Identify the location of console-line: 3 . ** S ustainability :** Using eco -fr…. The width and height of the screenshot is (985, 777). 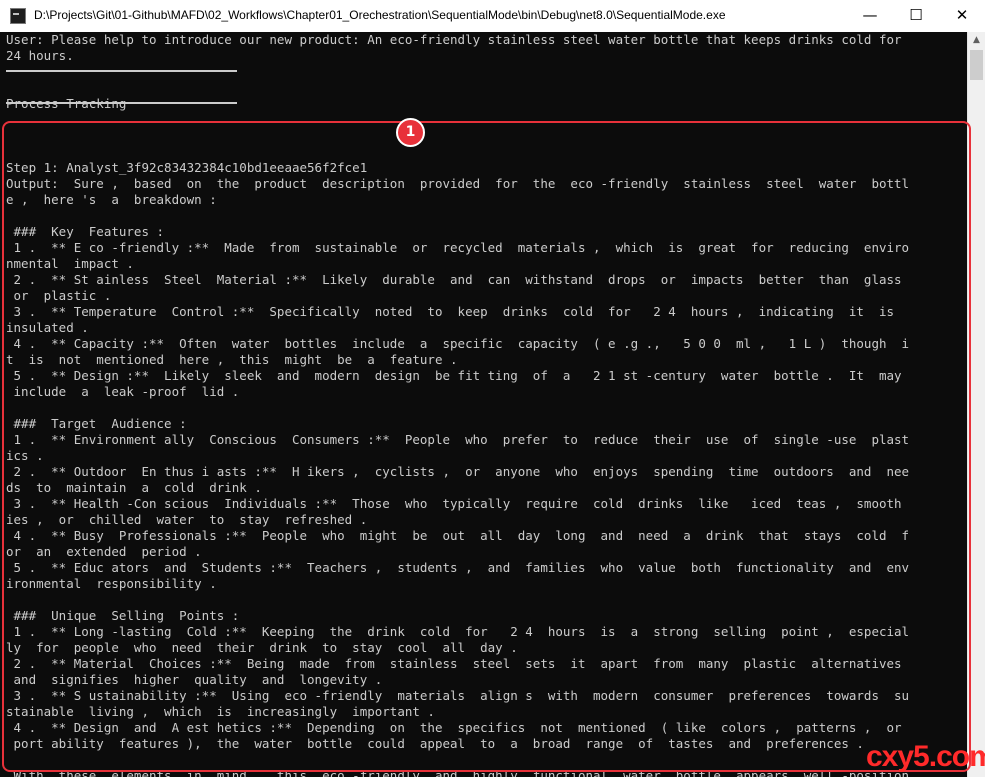
(458, 695).